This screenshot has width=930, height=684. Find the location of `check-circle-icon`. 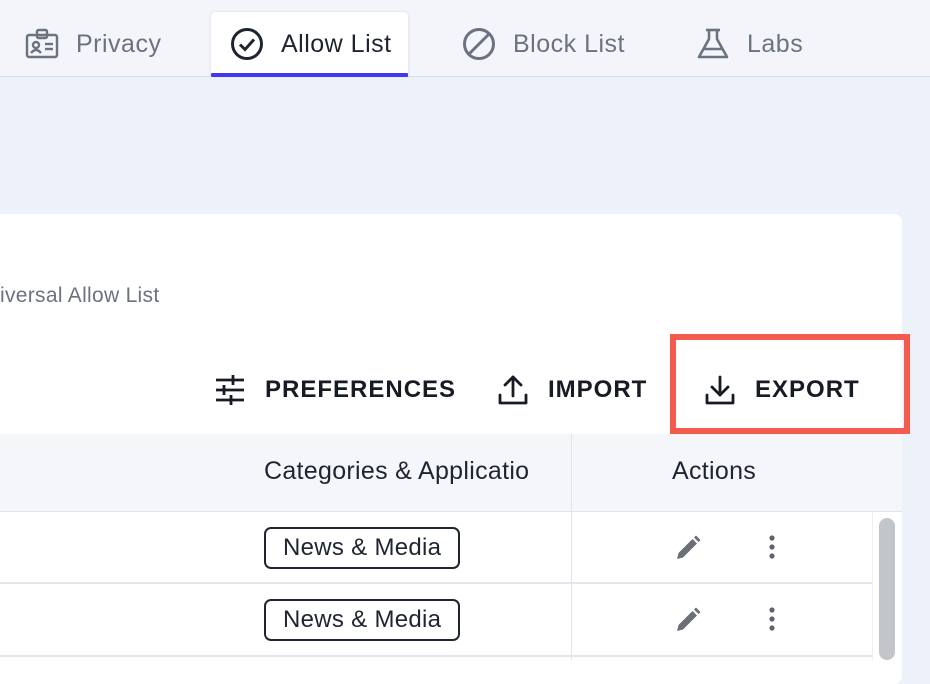

check-circle-icon is located at coordinates (247, 44).